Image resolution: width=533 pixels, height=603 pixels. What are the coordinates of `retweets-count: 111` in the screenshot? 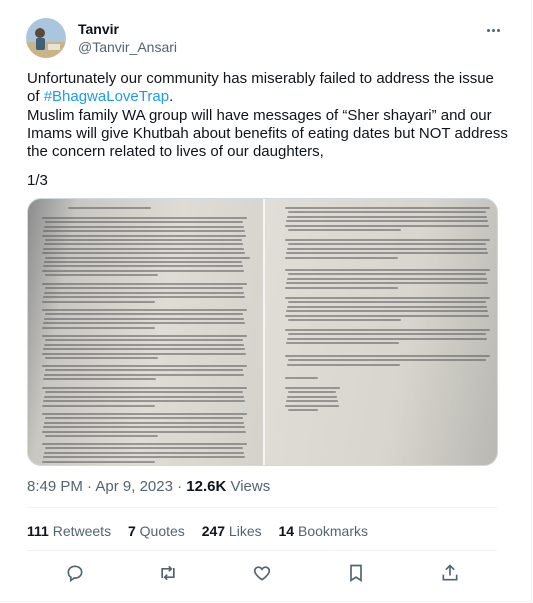 It's located at (38, 531).